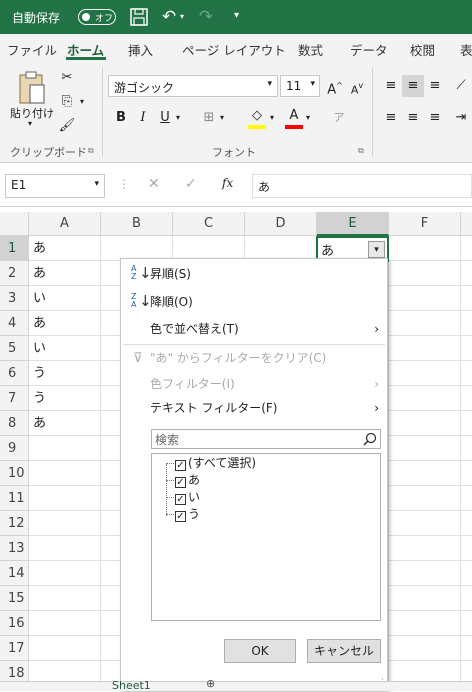  What do you see at coordinates (82, 101) in the screenshot?
I see `copy-dropdown-icon: ▾` at bounding box center [82, 101].